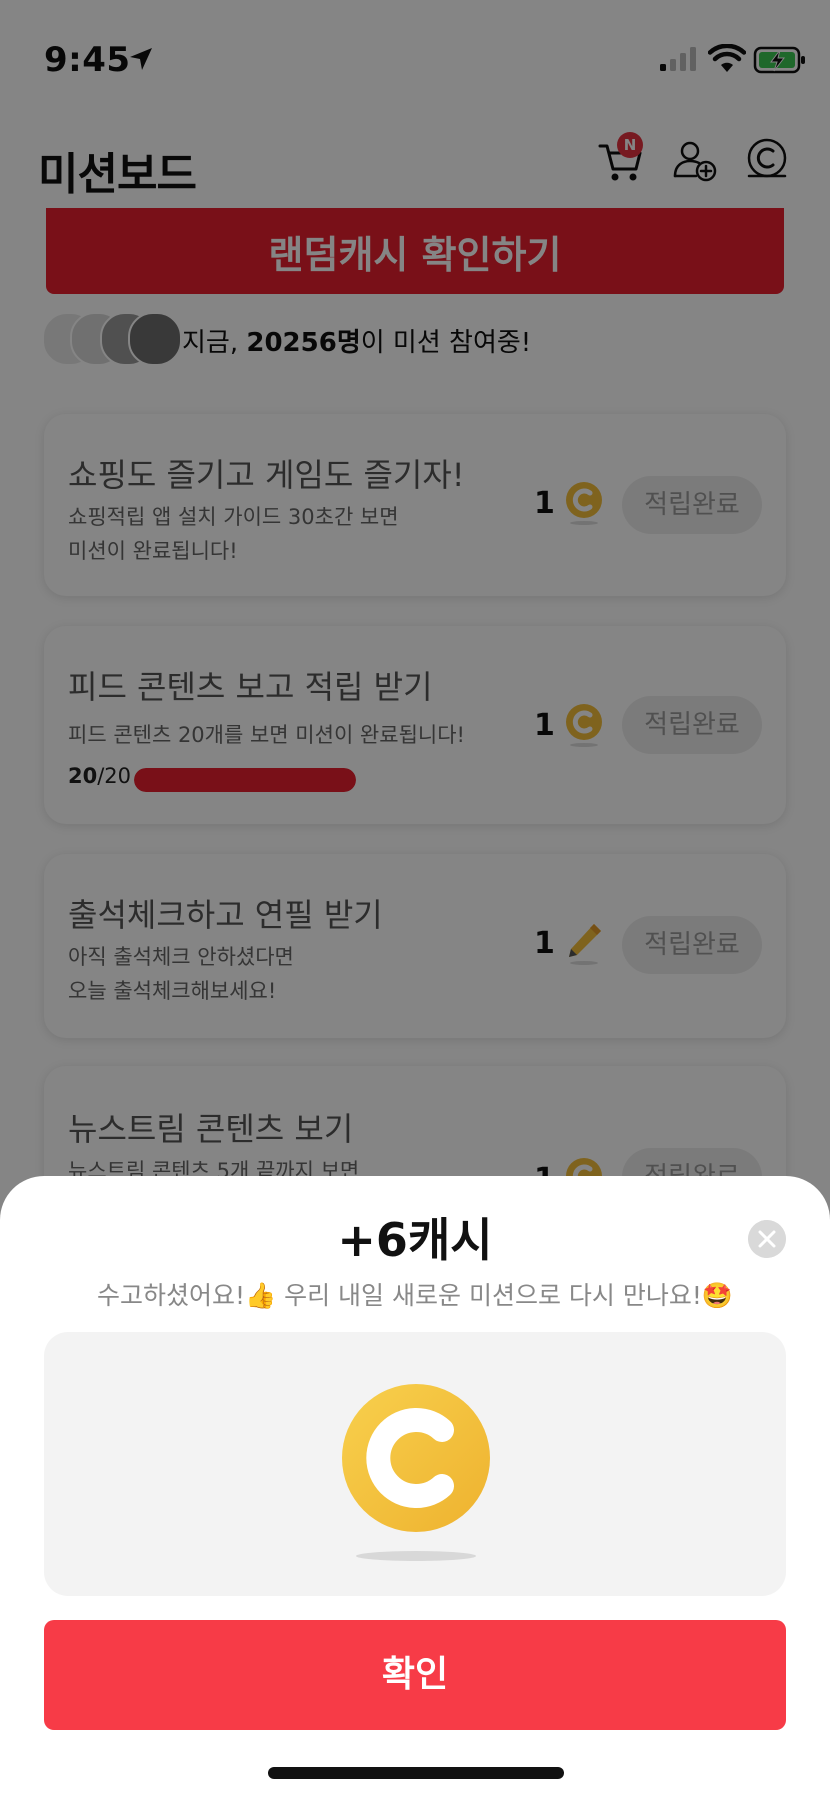 The image size is (830, 1797). I want to click on reward-message: 수고하셨어요!👍 우리 내일 새로운 미션으로 다시 만나요!🤩, so click(415, 1295).